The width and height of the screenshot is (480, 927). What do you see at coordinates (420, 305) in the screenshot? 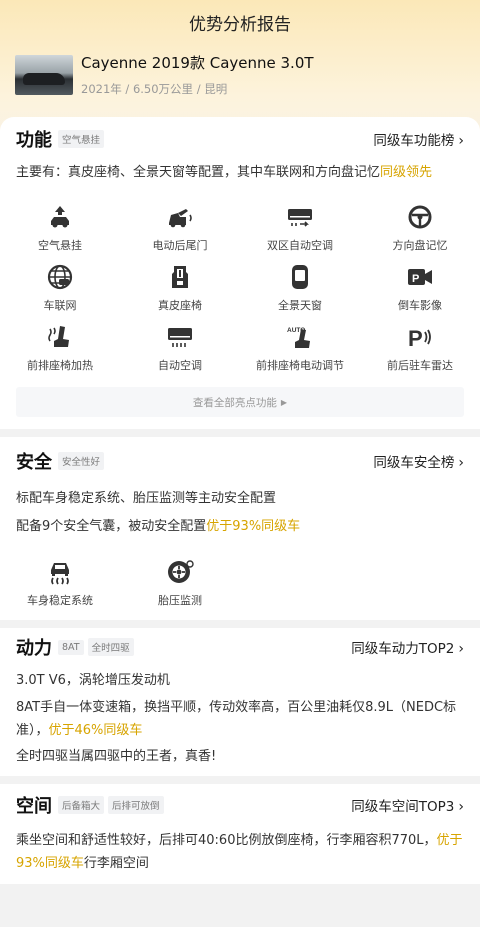
I see `feature-label: 倒车影像` at bounding box center [420, 305].